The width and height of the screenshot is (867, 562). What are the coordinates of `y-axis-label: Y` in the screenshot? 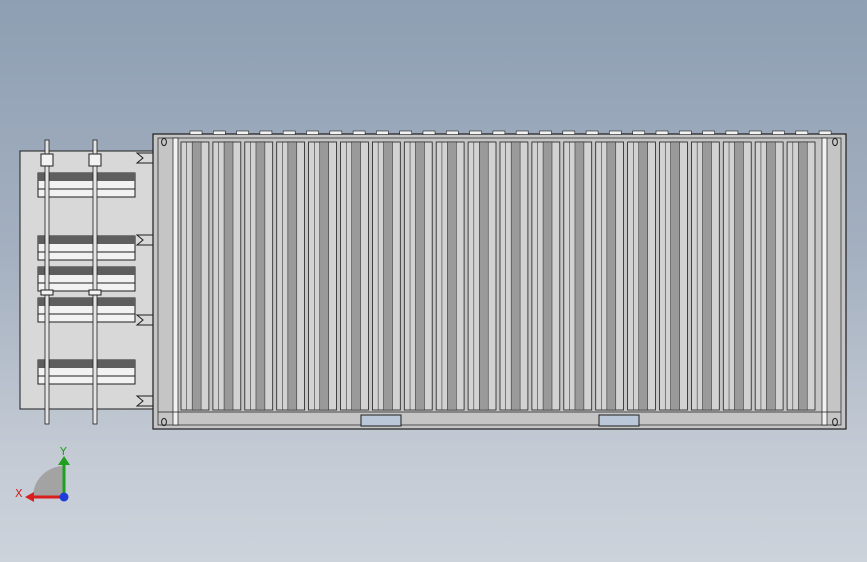 It's located at (63, 451).